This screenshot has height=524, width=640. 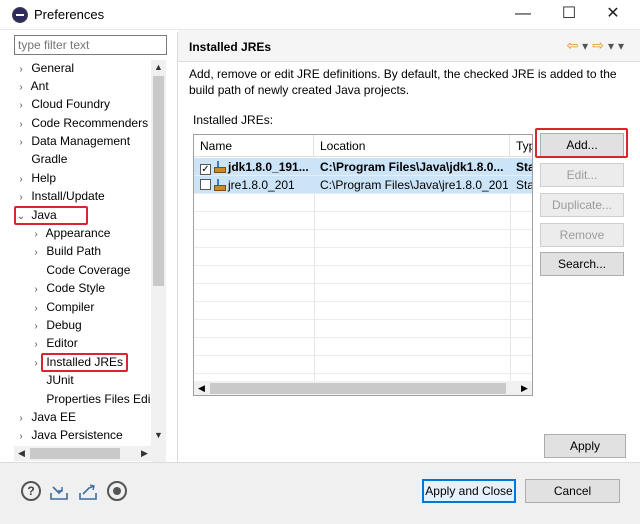 What do you see at coordinates (65, 251) in the screenshot?
I see `tree-item-build-path: › Build Path` at bounding box center [65, 251].